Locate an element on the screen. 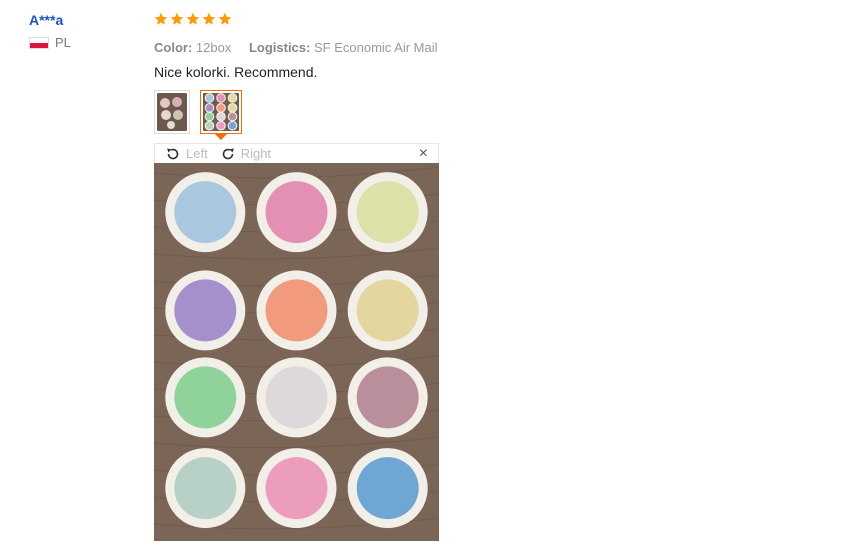 This screenshot has height=548, width=867. review-thumbnails is located at coordinates (499, 112).